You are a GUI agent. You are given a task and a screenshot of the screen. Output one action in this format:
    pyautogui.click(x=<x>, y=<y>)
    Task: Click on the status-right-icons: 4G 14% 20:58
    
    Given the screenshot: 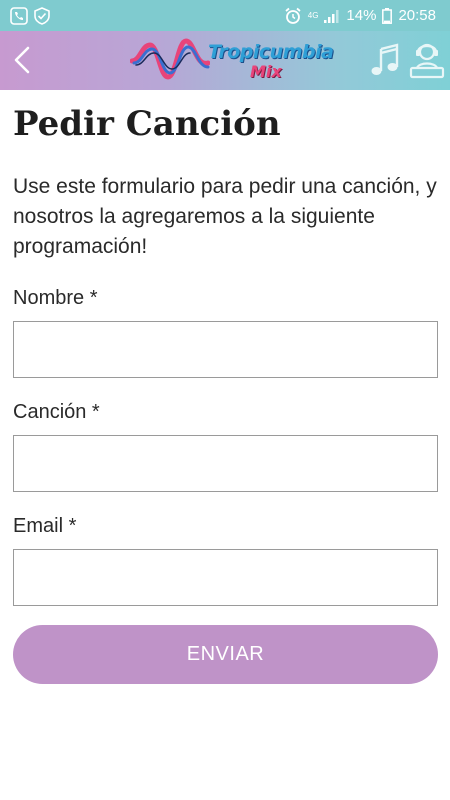 What is the action you would take?
    pyautogui.click(x=360, y=16)
    